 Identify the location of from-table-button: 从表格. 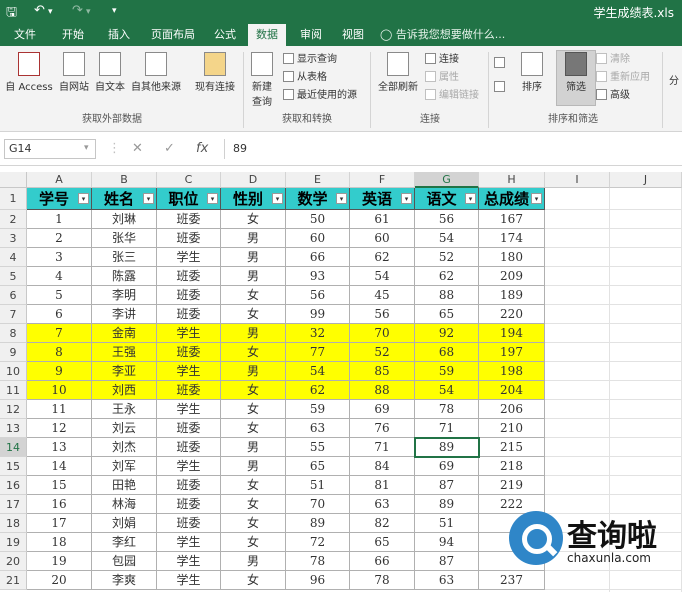
(305, 78).